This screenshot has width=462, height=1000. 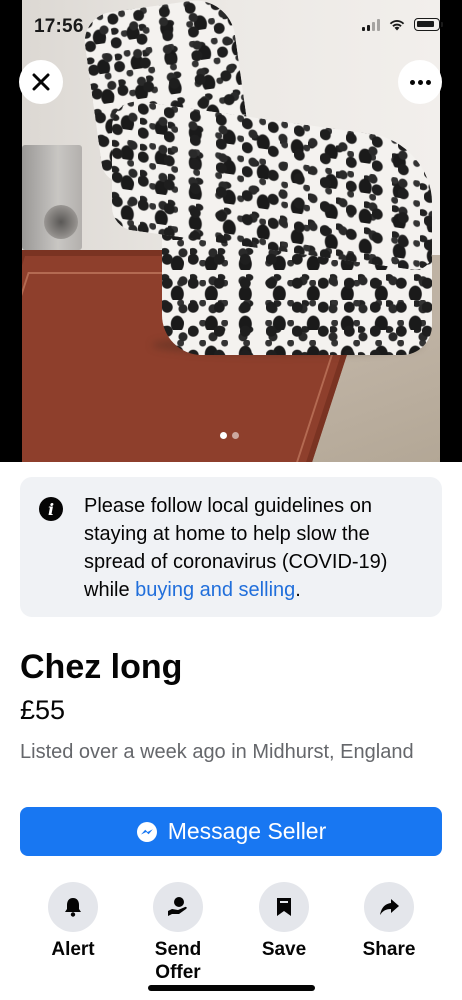 What do you see at coordinates (235, 435) in the screenshot?
I see `gallery-dot` at bounding box center [235, 435].